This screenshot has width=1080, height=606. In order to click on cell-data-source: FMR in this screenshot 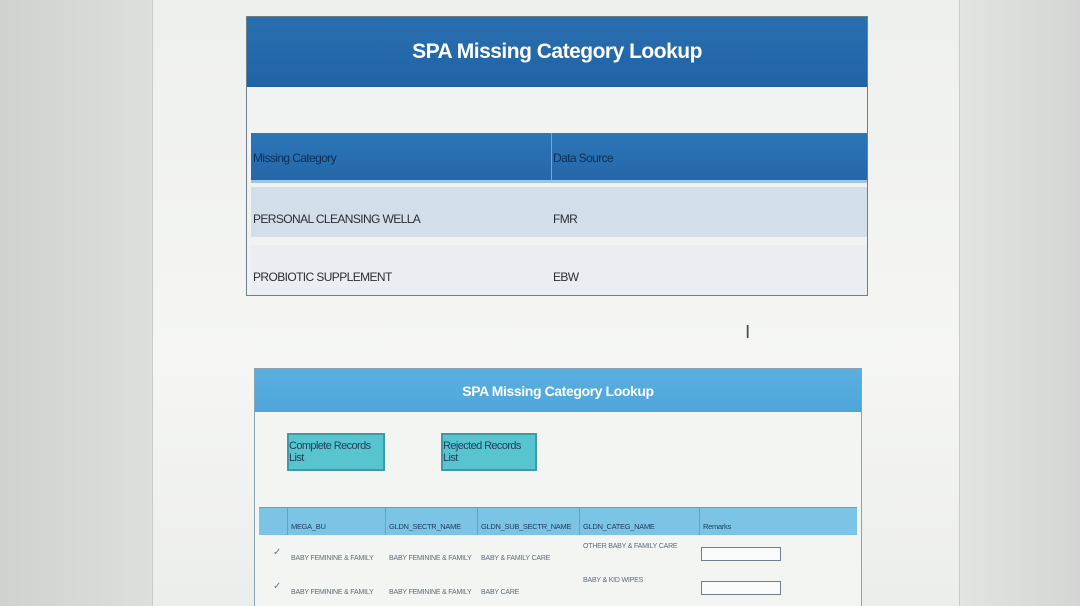, I will do `click(565, 219)`.